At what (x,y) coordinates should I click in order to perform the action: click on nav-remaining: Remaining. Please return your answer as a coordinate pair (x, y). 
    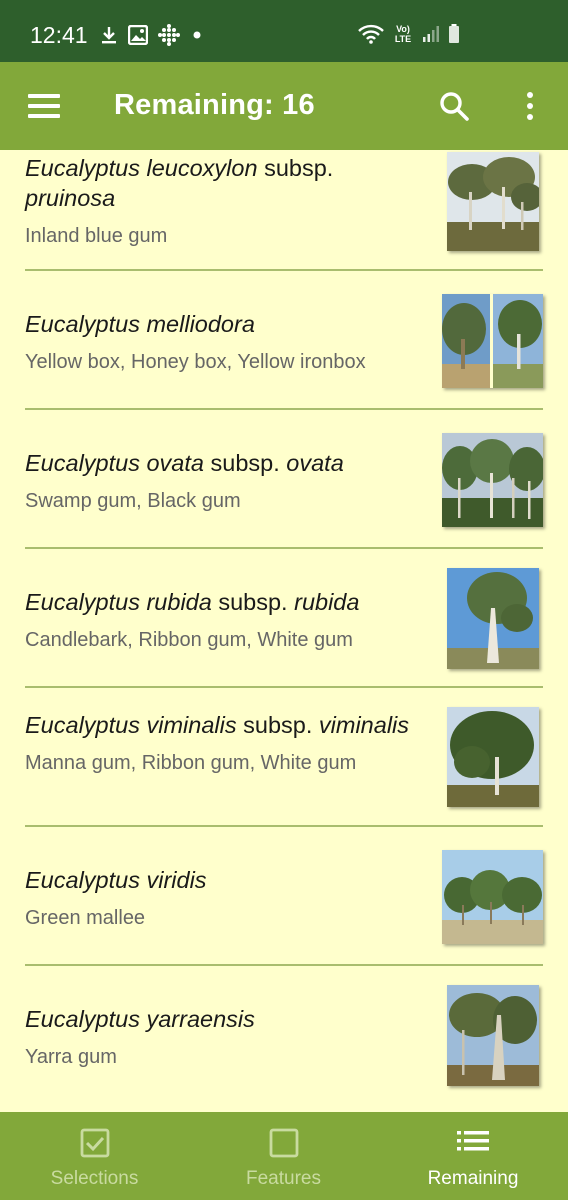
    Looking at the image, I should click on (473, 1156).